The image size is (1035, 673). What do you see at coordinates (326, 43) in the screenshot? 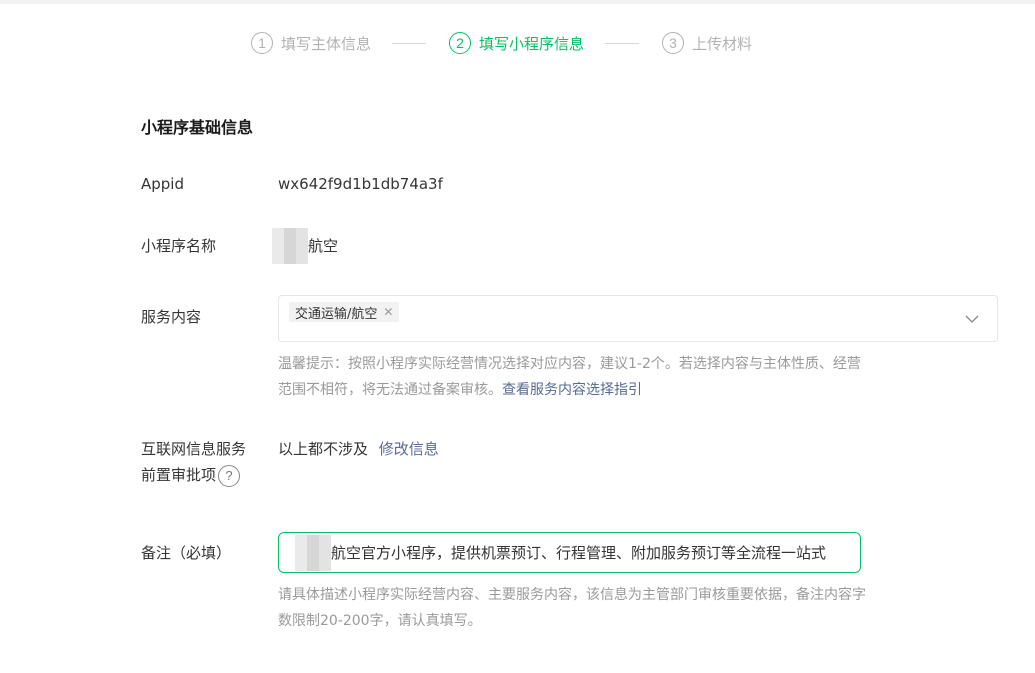
I see `step-1-label: 填写主体信息` at bounding box center [326, 43].